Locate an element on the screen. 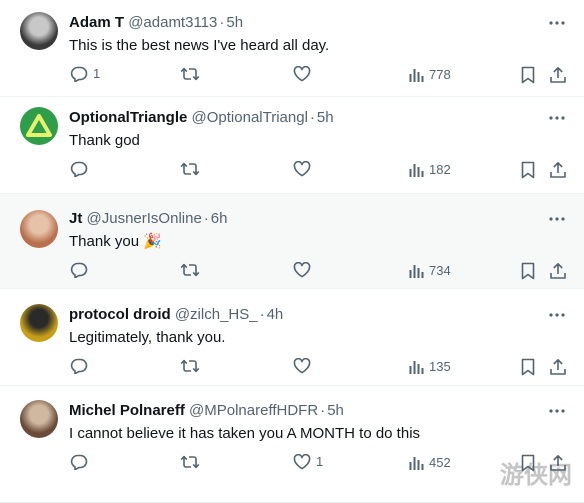 The width and height of the screenshot is (584, 503). tweet-text-content: Thank you is located at coordinates (104, 241).